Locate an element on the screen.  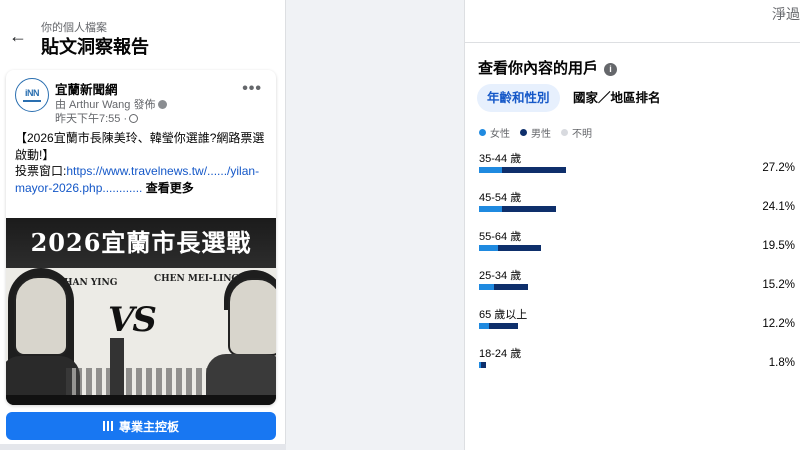
age-row-label: 18-24 歲 is located at coordinates (500, 354).